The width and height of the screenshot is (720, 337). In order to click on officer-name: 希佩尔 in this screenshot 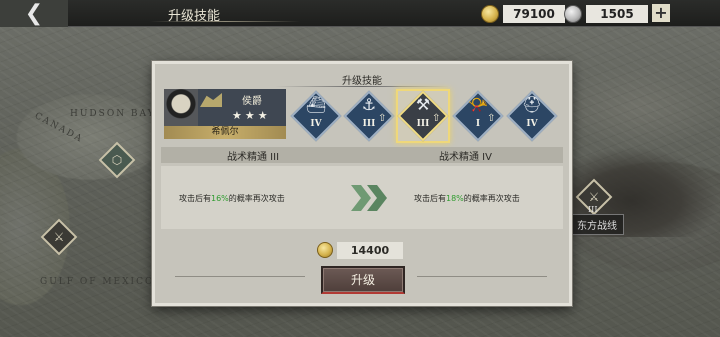, I will do `click(225, 132)`.